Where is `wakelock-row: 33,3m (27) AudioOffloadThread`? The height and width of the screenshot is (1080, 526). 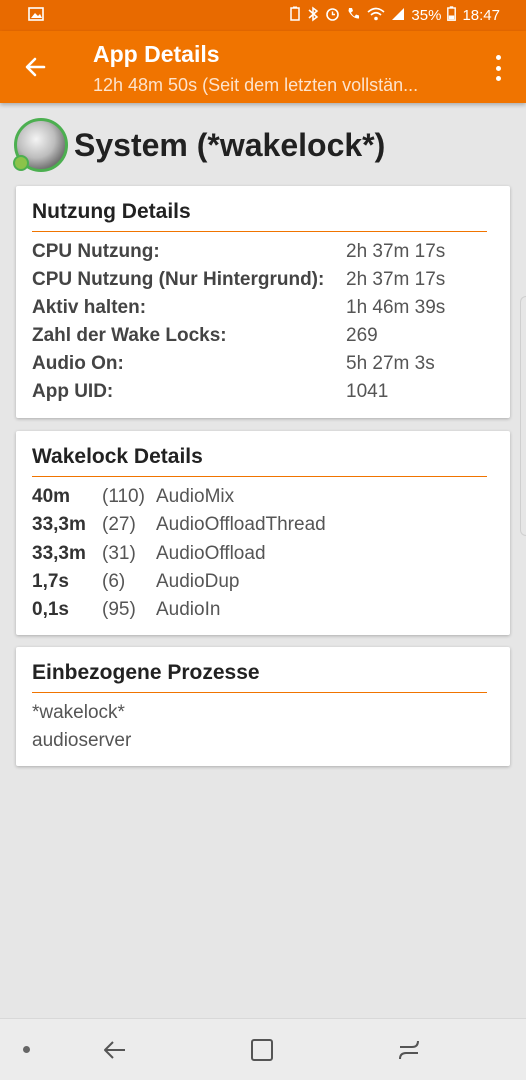 wakelock-row: 33,3m (27) AudioOffloadThread is located at coordinates (263, 525).